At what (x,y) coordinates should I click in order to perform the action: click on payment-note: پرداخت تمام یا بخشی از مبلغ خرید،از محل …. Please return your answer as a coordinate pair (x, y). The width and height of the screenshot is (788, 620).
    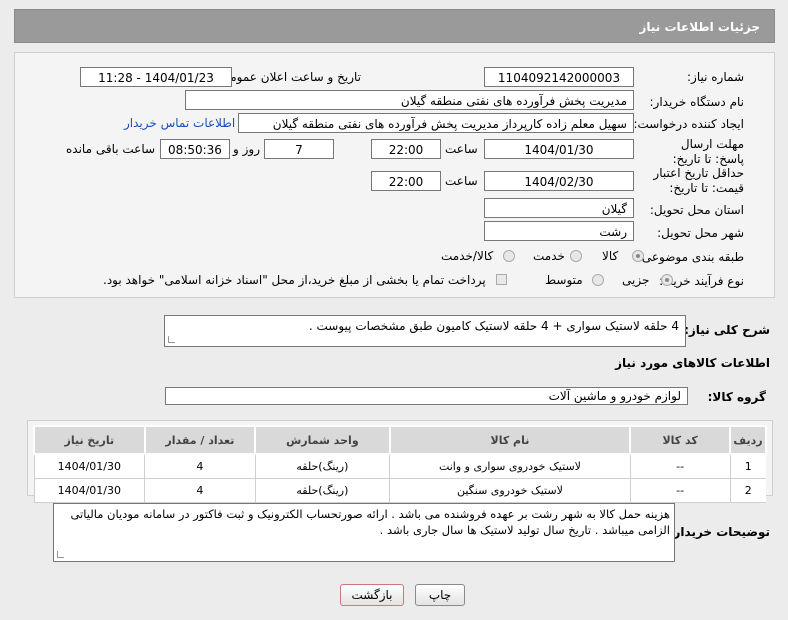
    Looking at the image, I should click on (294, 280).